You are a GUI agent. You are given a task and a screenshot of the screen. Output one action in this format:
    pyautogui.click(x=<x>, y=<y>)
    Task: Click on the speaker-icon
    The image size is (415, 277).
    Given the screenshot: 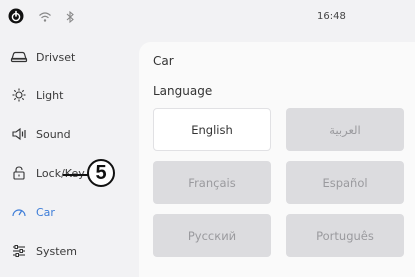 What is the action you would take?
    pyautogui.click(x=19, y=134)
    